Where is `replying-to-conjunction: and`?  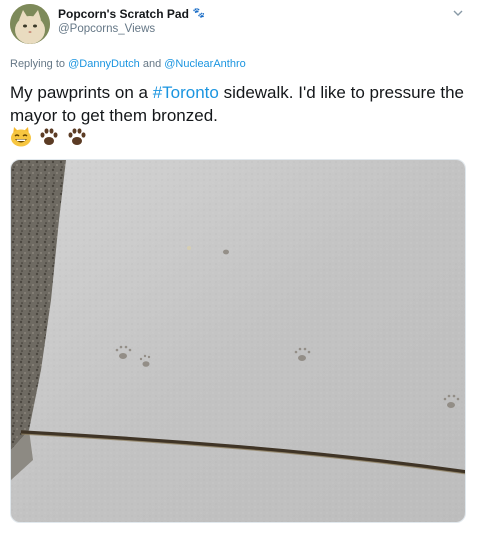 replying-to-conjunction: and is located at coordinates (152, 64).